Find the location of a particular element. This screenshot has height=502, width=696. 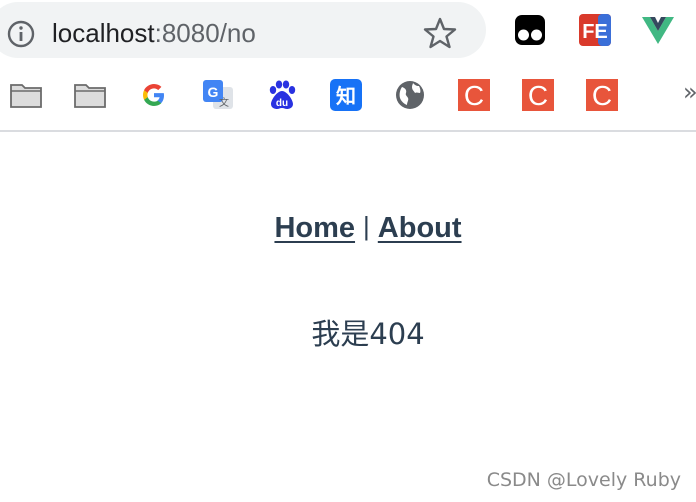

bookmarks-bar: G 文 du 知 C C C is located at coordinates (348, 97).